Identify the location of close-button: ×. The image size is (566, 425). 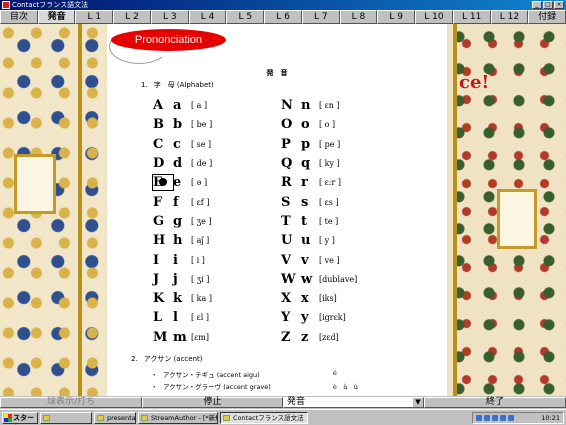
(559, 5).